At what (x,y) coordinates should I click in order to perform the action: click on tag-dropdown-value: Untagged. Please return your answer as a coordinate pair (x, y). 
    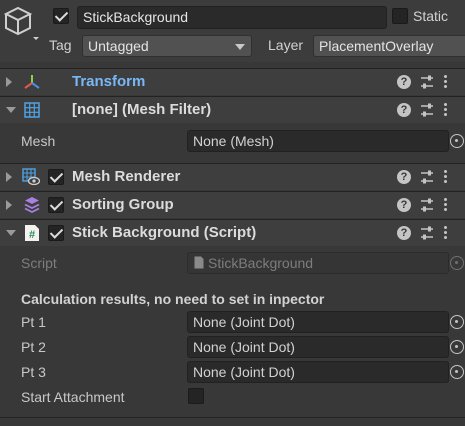
    Looking at the image, I should click on (118, 46).